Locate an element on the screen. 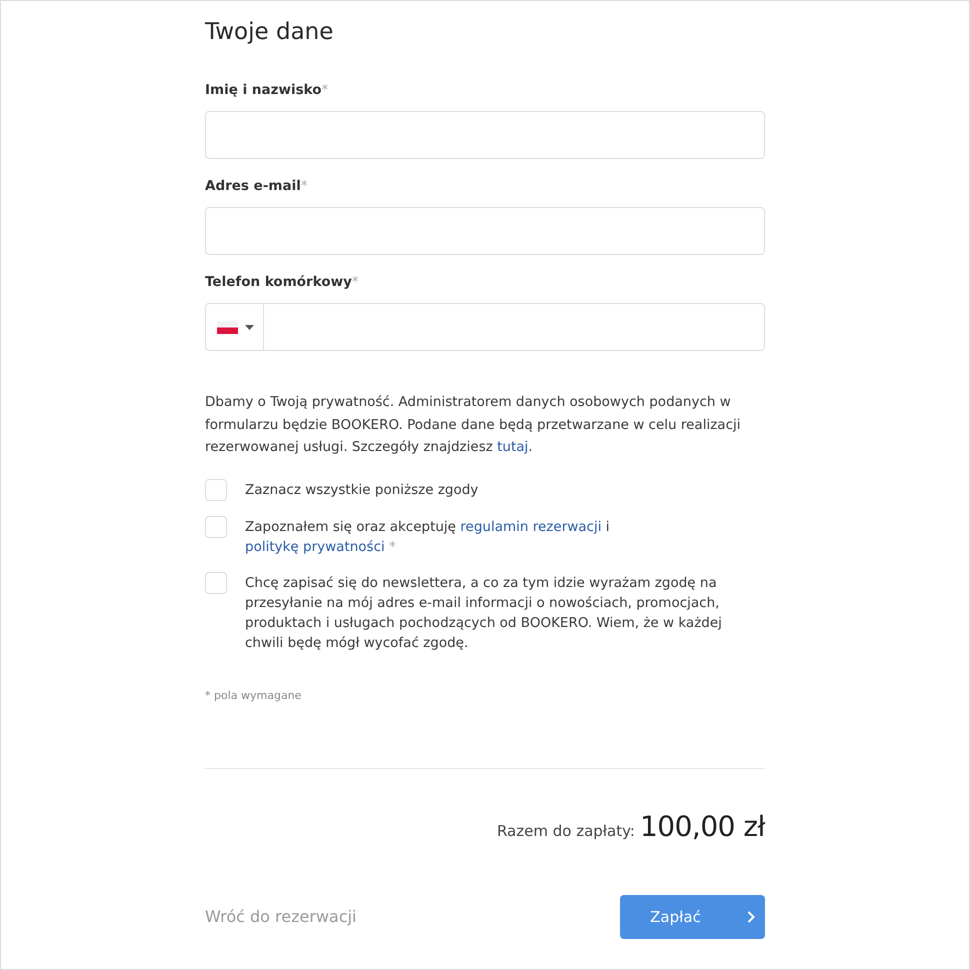  pay-button: Zapłać is located at coordinates (692, 916).